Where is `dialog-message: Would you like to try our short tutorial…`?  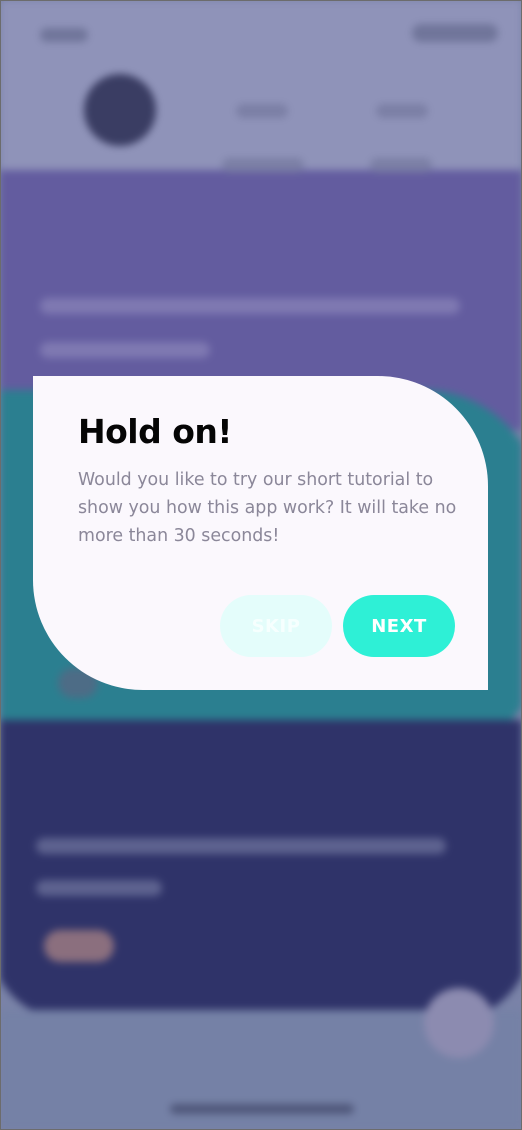 dialog-message: Would you like to try our short tutorial… is located at coordinates (267, 508).